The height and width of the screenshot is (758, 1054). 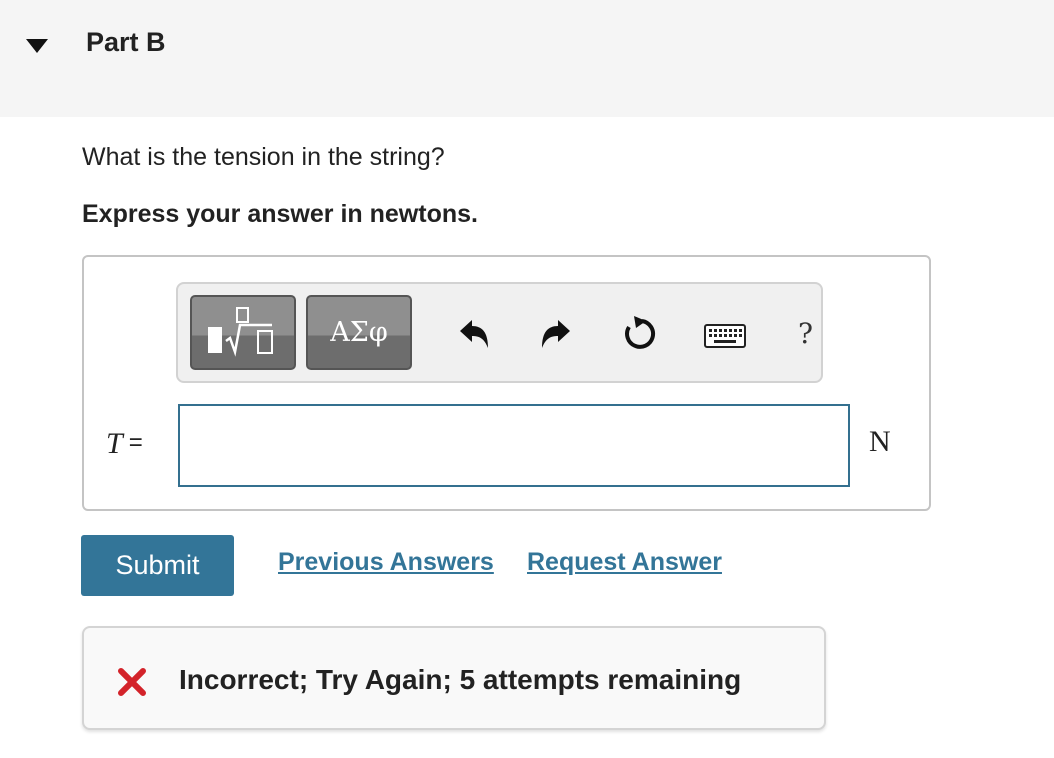 What do you see at coordinates (880, 441) in the screenshot?
I see `unit-label: N` at bounding box center [880, 441].